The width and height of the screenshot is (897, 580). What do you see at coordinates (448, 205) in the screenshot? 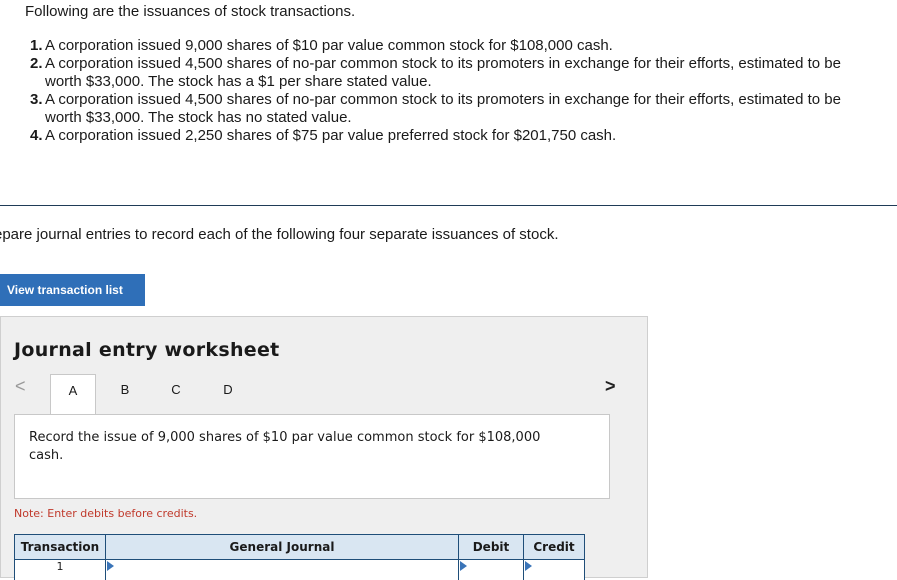
I see `section-divider` at bounding box center [448, 205].